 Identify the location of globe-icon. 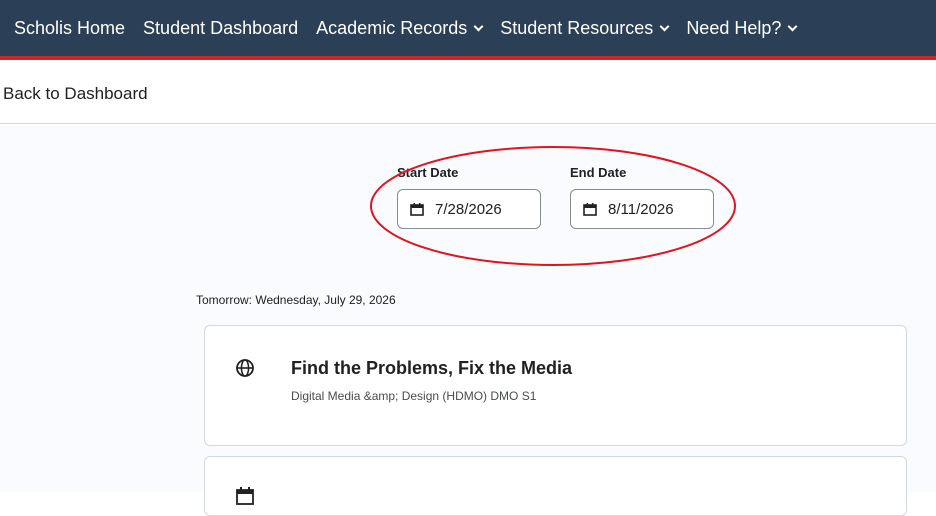
(245, 368).